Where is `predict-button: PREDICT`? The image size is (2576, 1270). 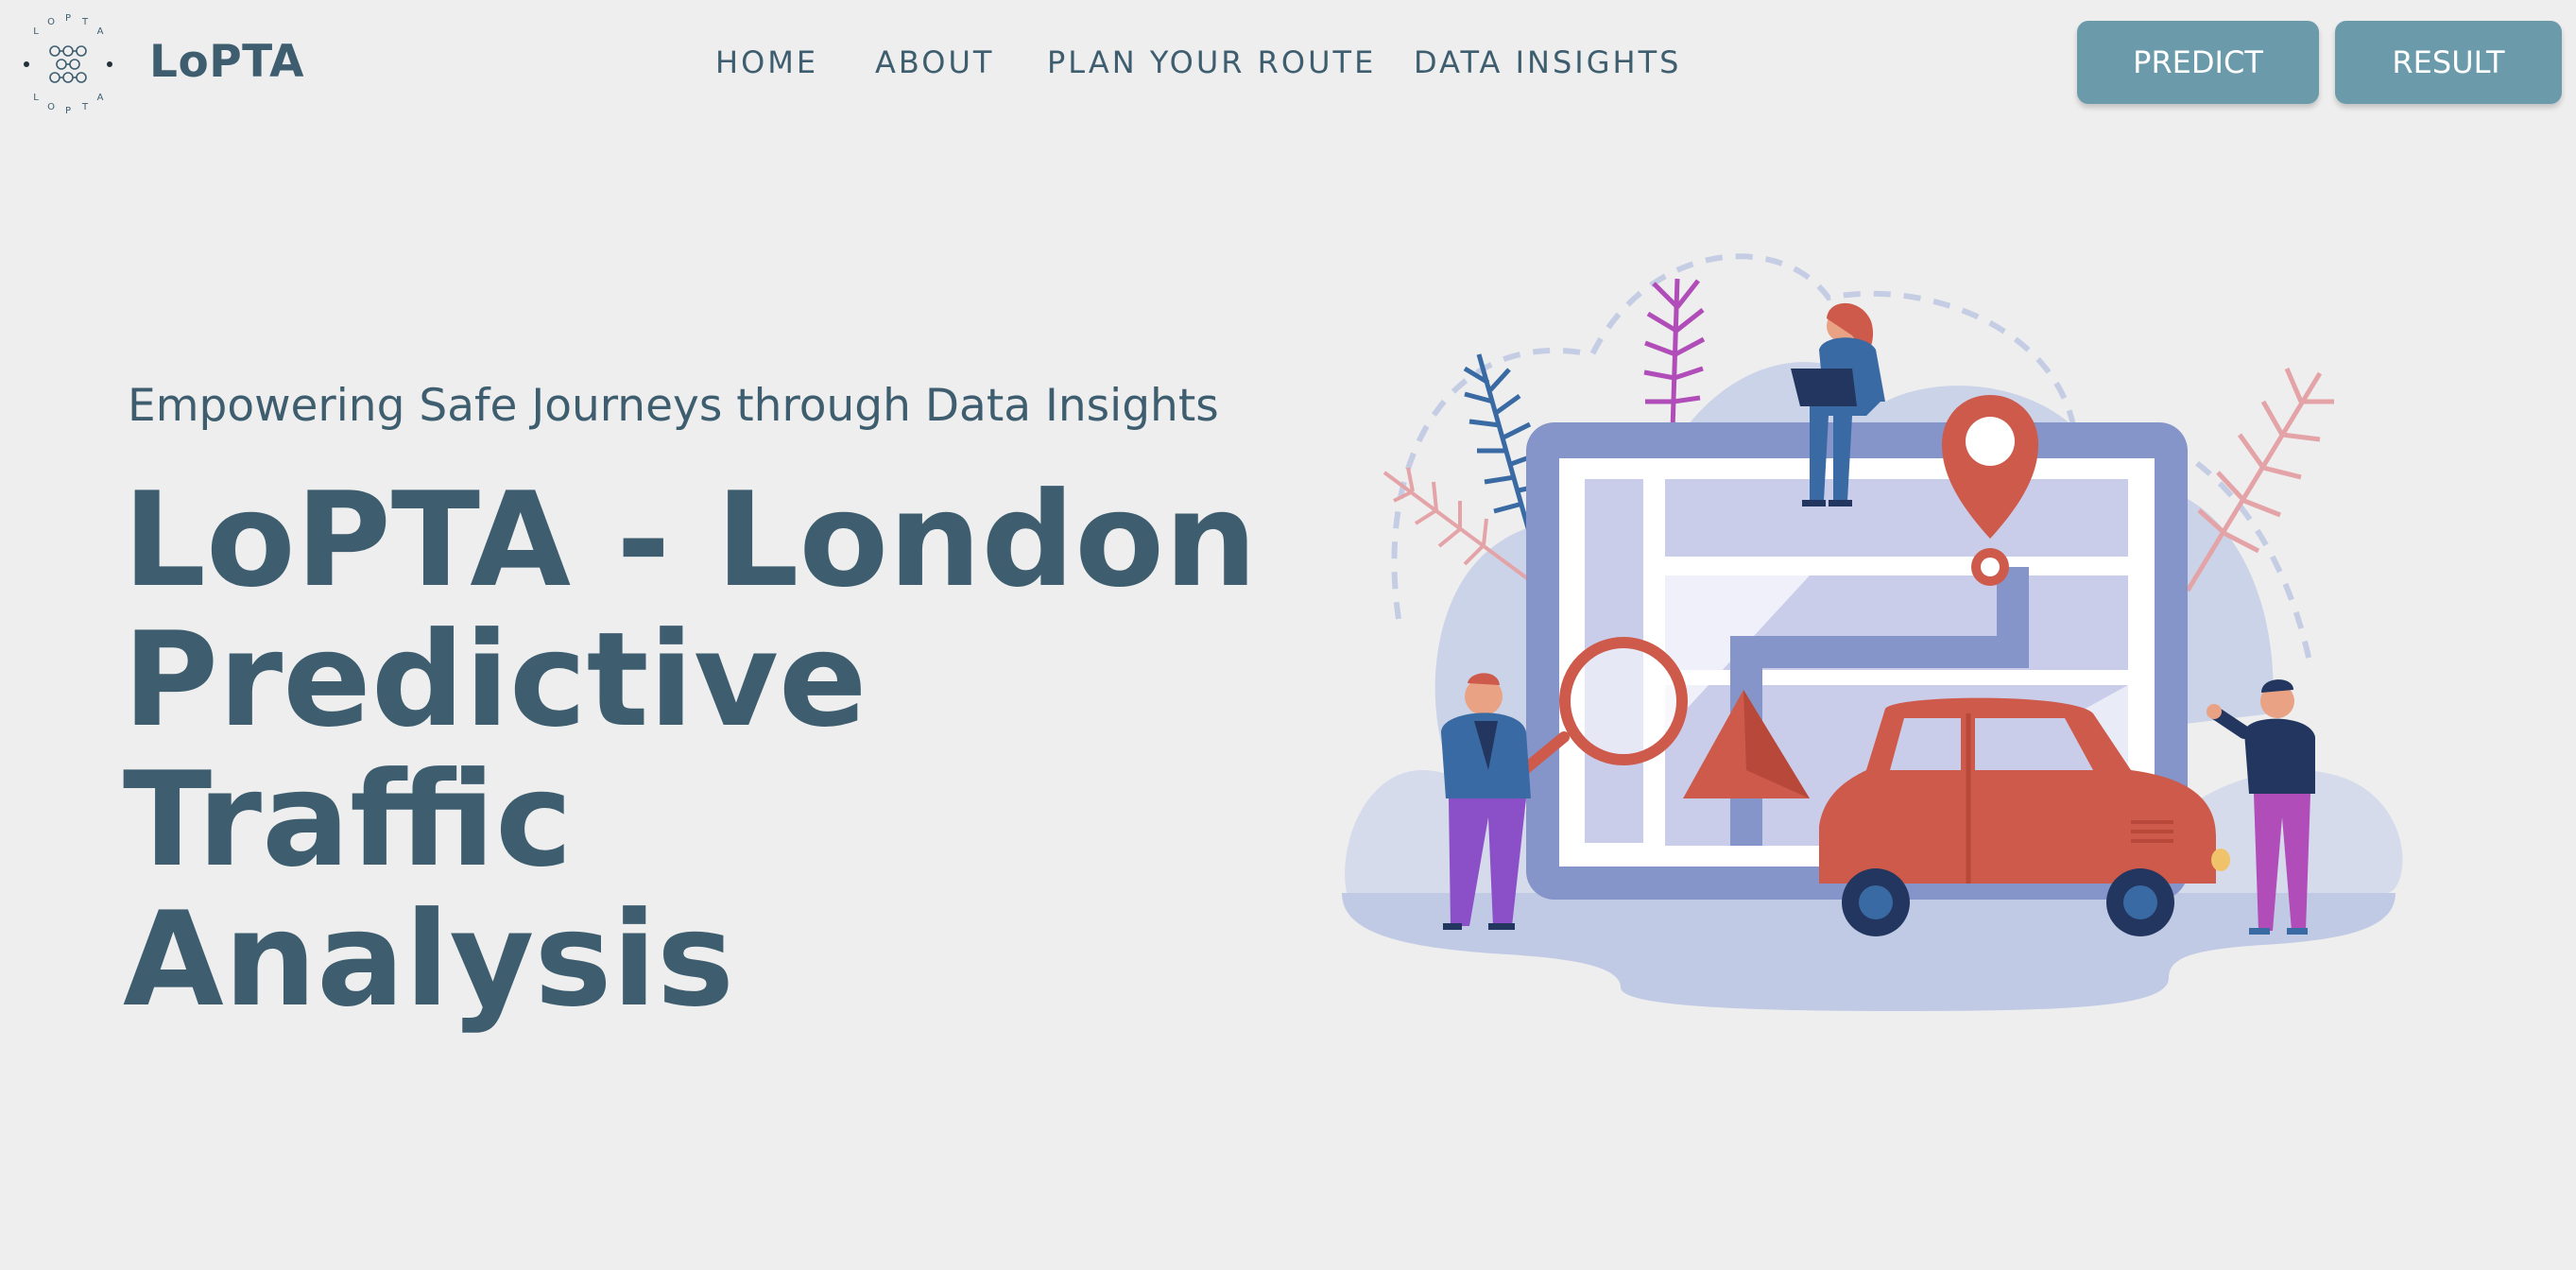
predict-button: PREDICT is located at coordinates (2198, 62).